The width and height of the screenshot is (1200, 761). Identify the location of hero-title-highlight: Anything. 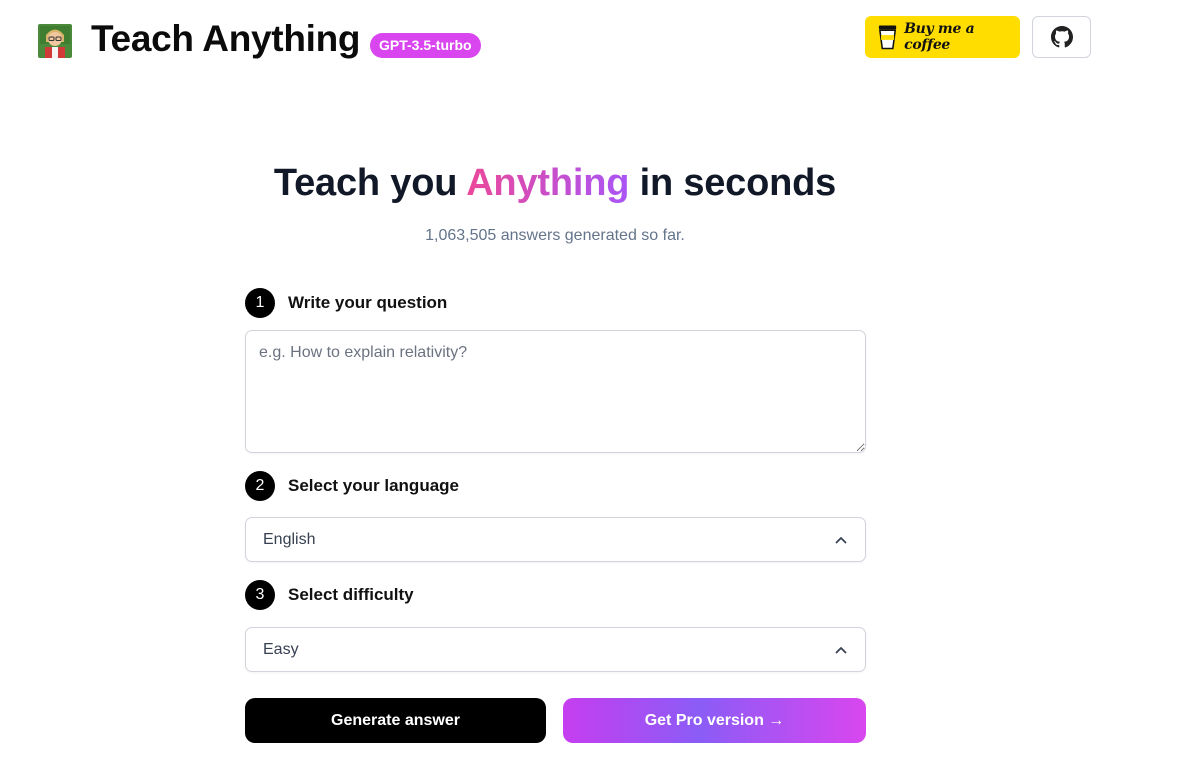
(548, 183).